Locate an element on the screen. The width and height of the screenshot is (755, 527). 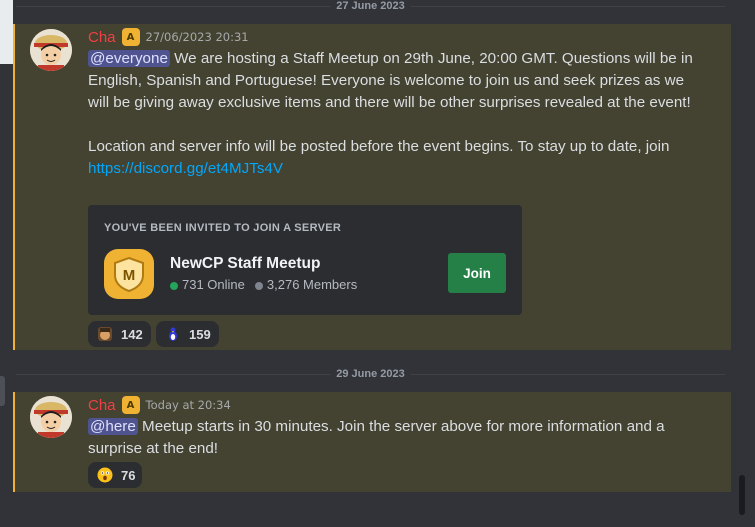
reaction-button: 76 is located at coordinates (115, 475).